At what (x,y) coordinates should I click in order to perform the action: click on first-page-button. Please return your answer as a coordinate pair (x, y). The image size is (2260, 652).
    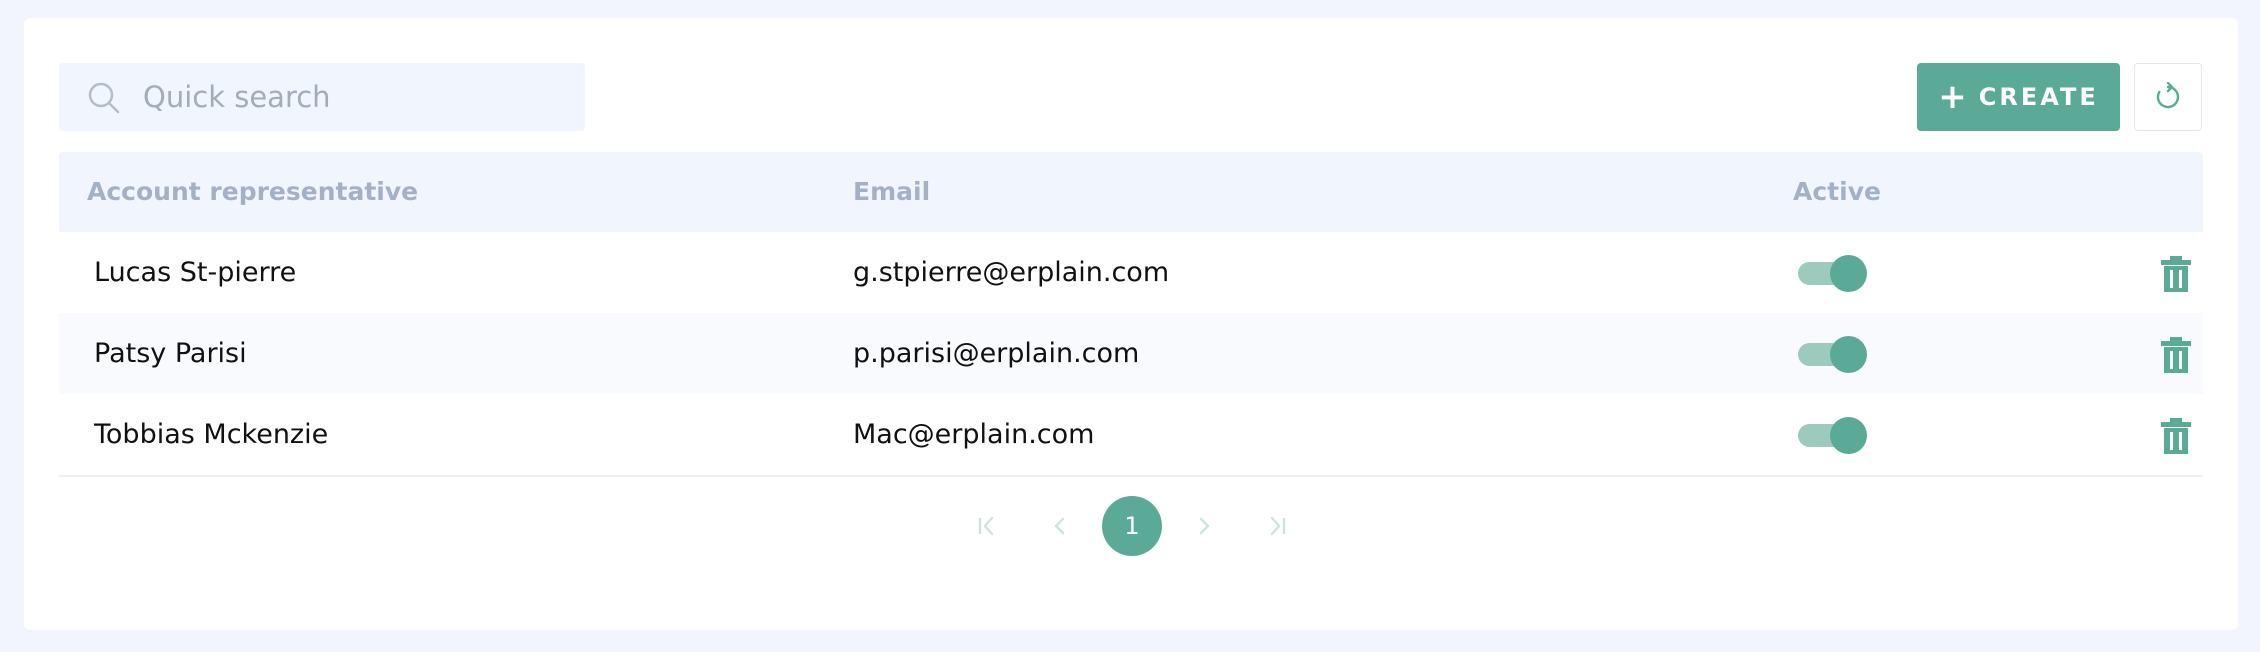
    Looking at the image, I should click on (988, 526).